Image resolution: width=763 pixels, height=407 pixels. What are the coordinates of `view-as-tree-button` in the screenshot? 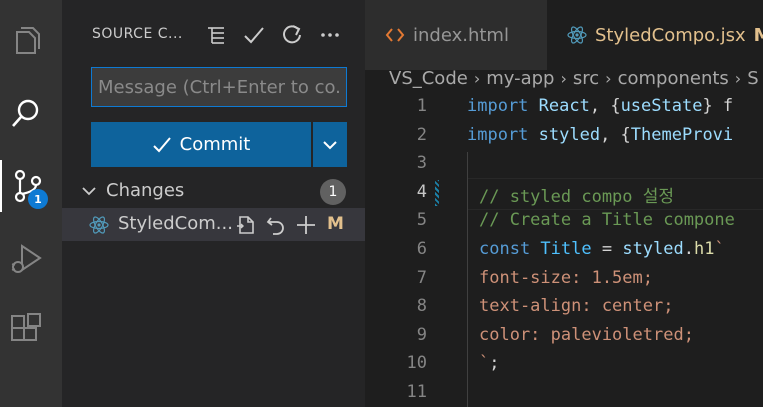 It's located at (216, 35).